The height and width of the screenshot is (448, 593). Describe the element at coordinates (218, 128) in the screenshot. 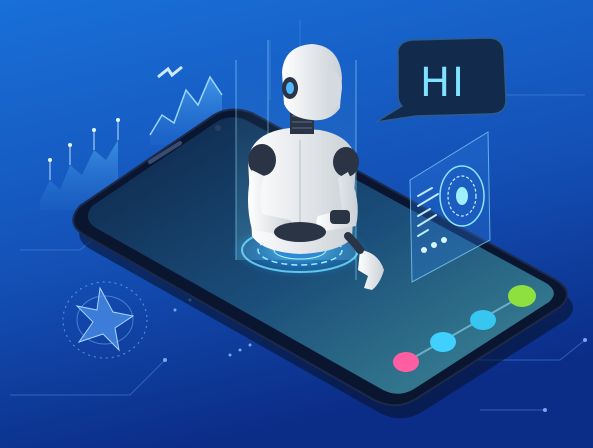

I see `phone-camera` at that location.